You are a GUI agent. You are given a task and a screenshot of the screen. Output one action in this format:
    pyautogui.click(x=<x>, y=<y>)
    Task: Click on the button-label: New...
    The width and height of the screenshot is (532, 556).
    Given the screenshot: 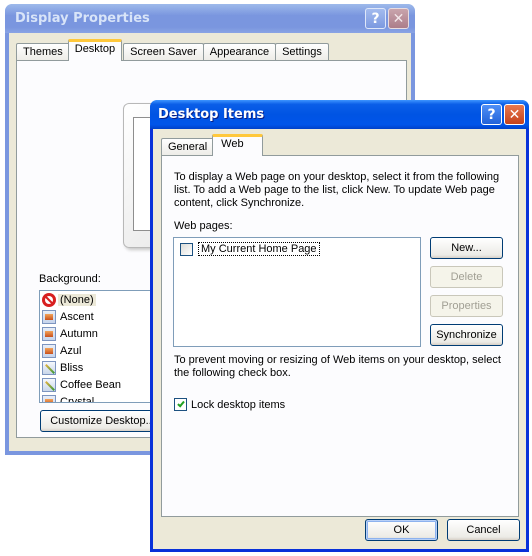 What is the action you would take?
    pyautogui.click(x=466, y=248)
    